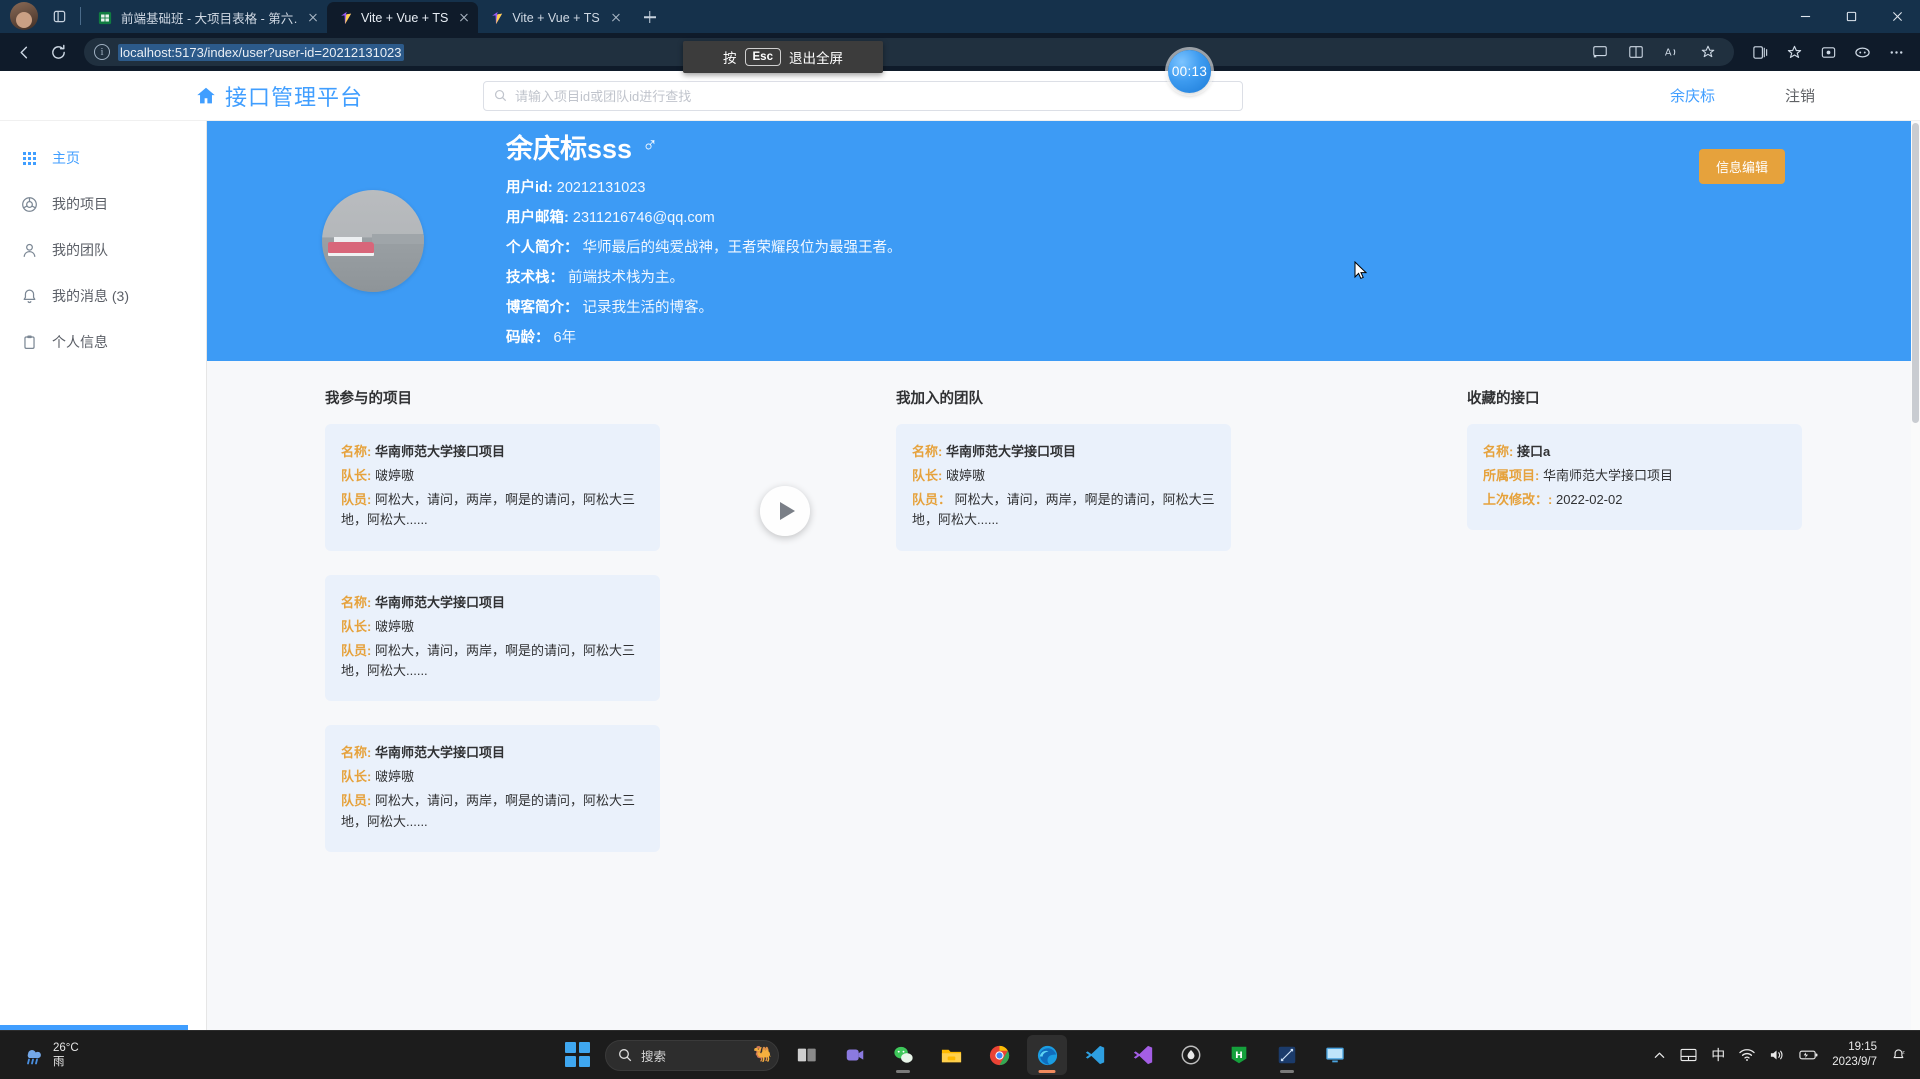 The height and width of the screenshot is (1079, 1920). What do you see at coordinates (1095, 1055) in the screenshot?
I see `vscode-icon` at bounding box center [1095, 1055].